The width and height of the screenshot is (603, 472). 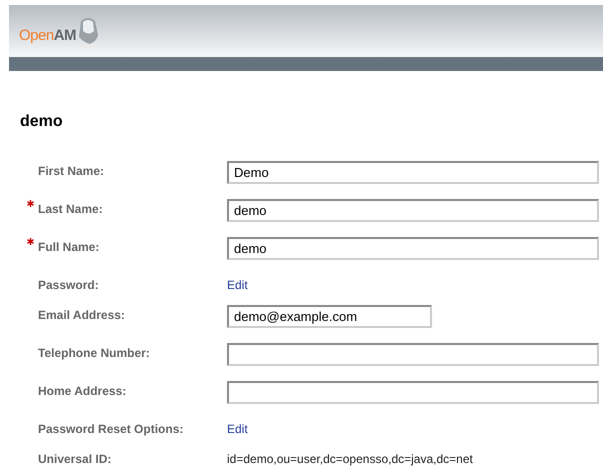 What do you see at coordinates (70, 209) in the screenshot?
I see `field-label: Last Name:` at bounding box center [70, 209].